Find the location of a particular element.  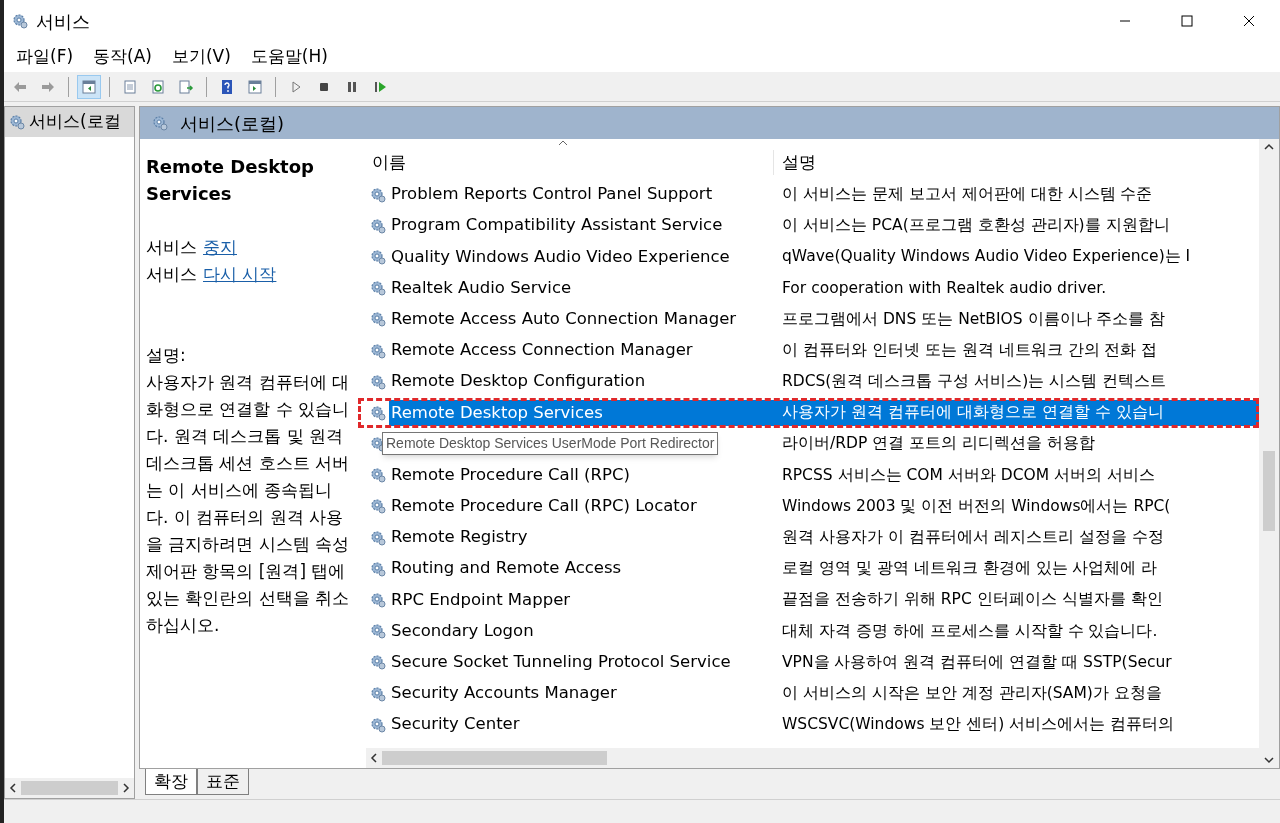

service-name: Remote Desktop Services is located at coordinates (581, 412).